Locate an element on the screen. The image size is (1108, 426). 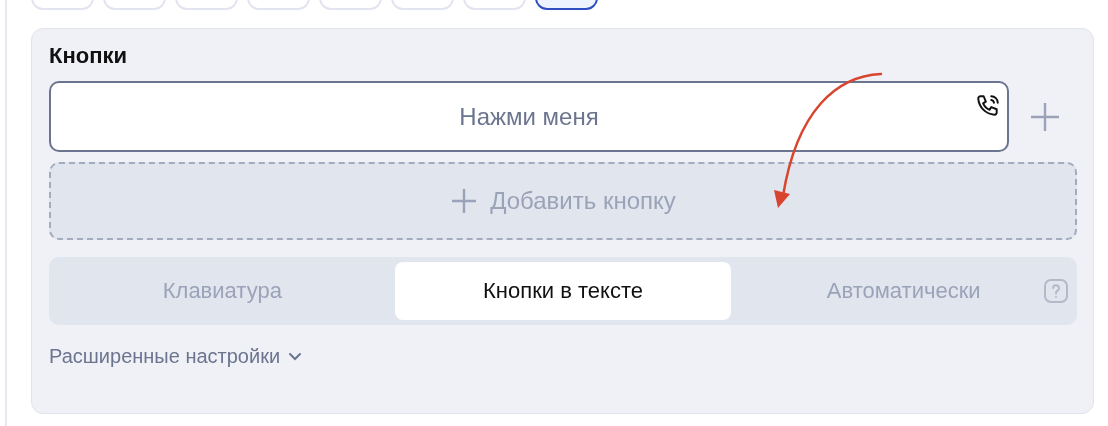
section-title: Кнопки is located at coordinates (88, 56).